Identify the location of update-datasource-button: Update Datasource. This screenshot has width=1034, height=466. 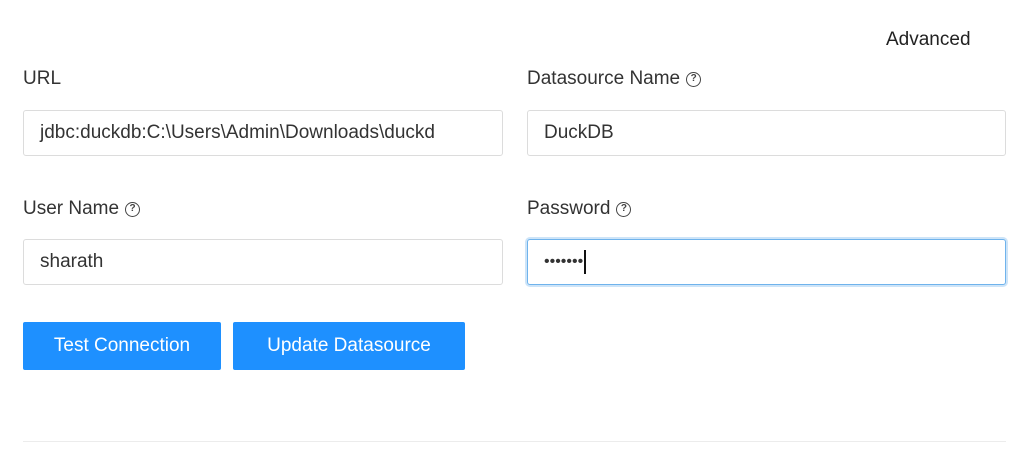
(349, 346).